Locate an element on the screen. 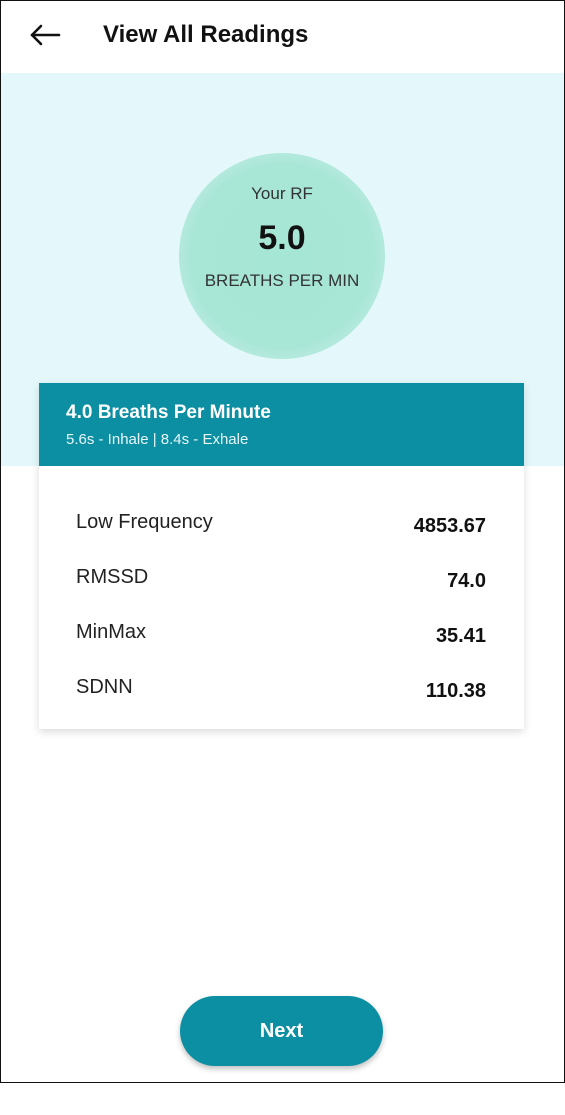  reading-label: SDNN is located at coordinates (104, 687).